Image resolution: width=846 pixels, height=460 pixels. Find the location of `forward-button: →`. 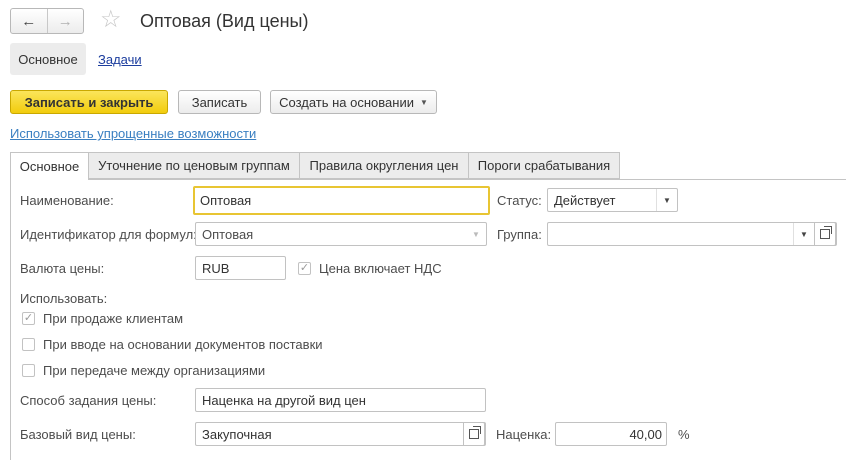

forward-button: → is located at coordinates (66, 21).